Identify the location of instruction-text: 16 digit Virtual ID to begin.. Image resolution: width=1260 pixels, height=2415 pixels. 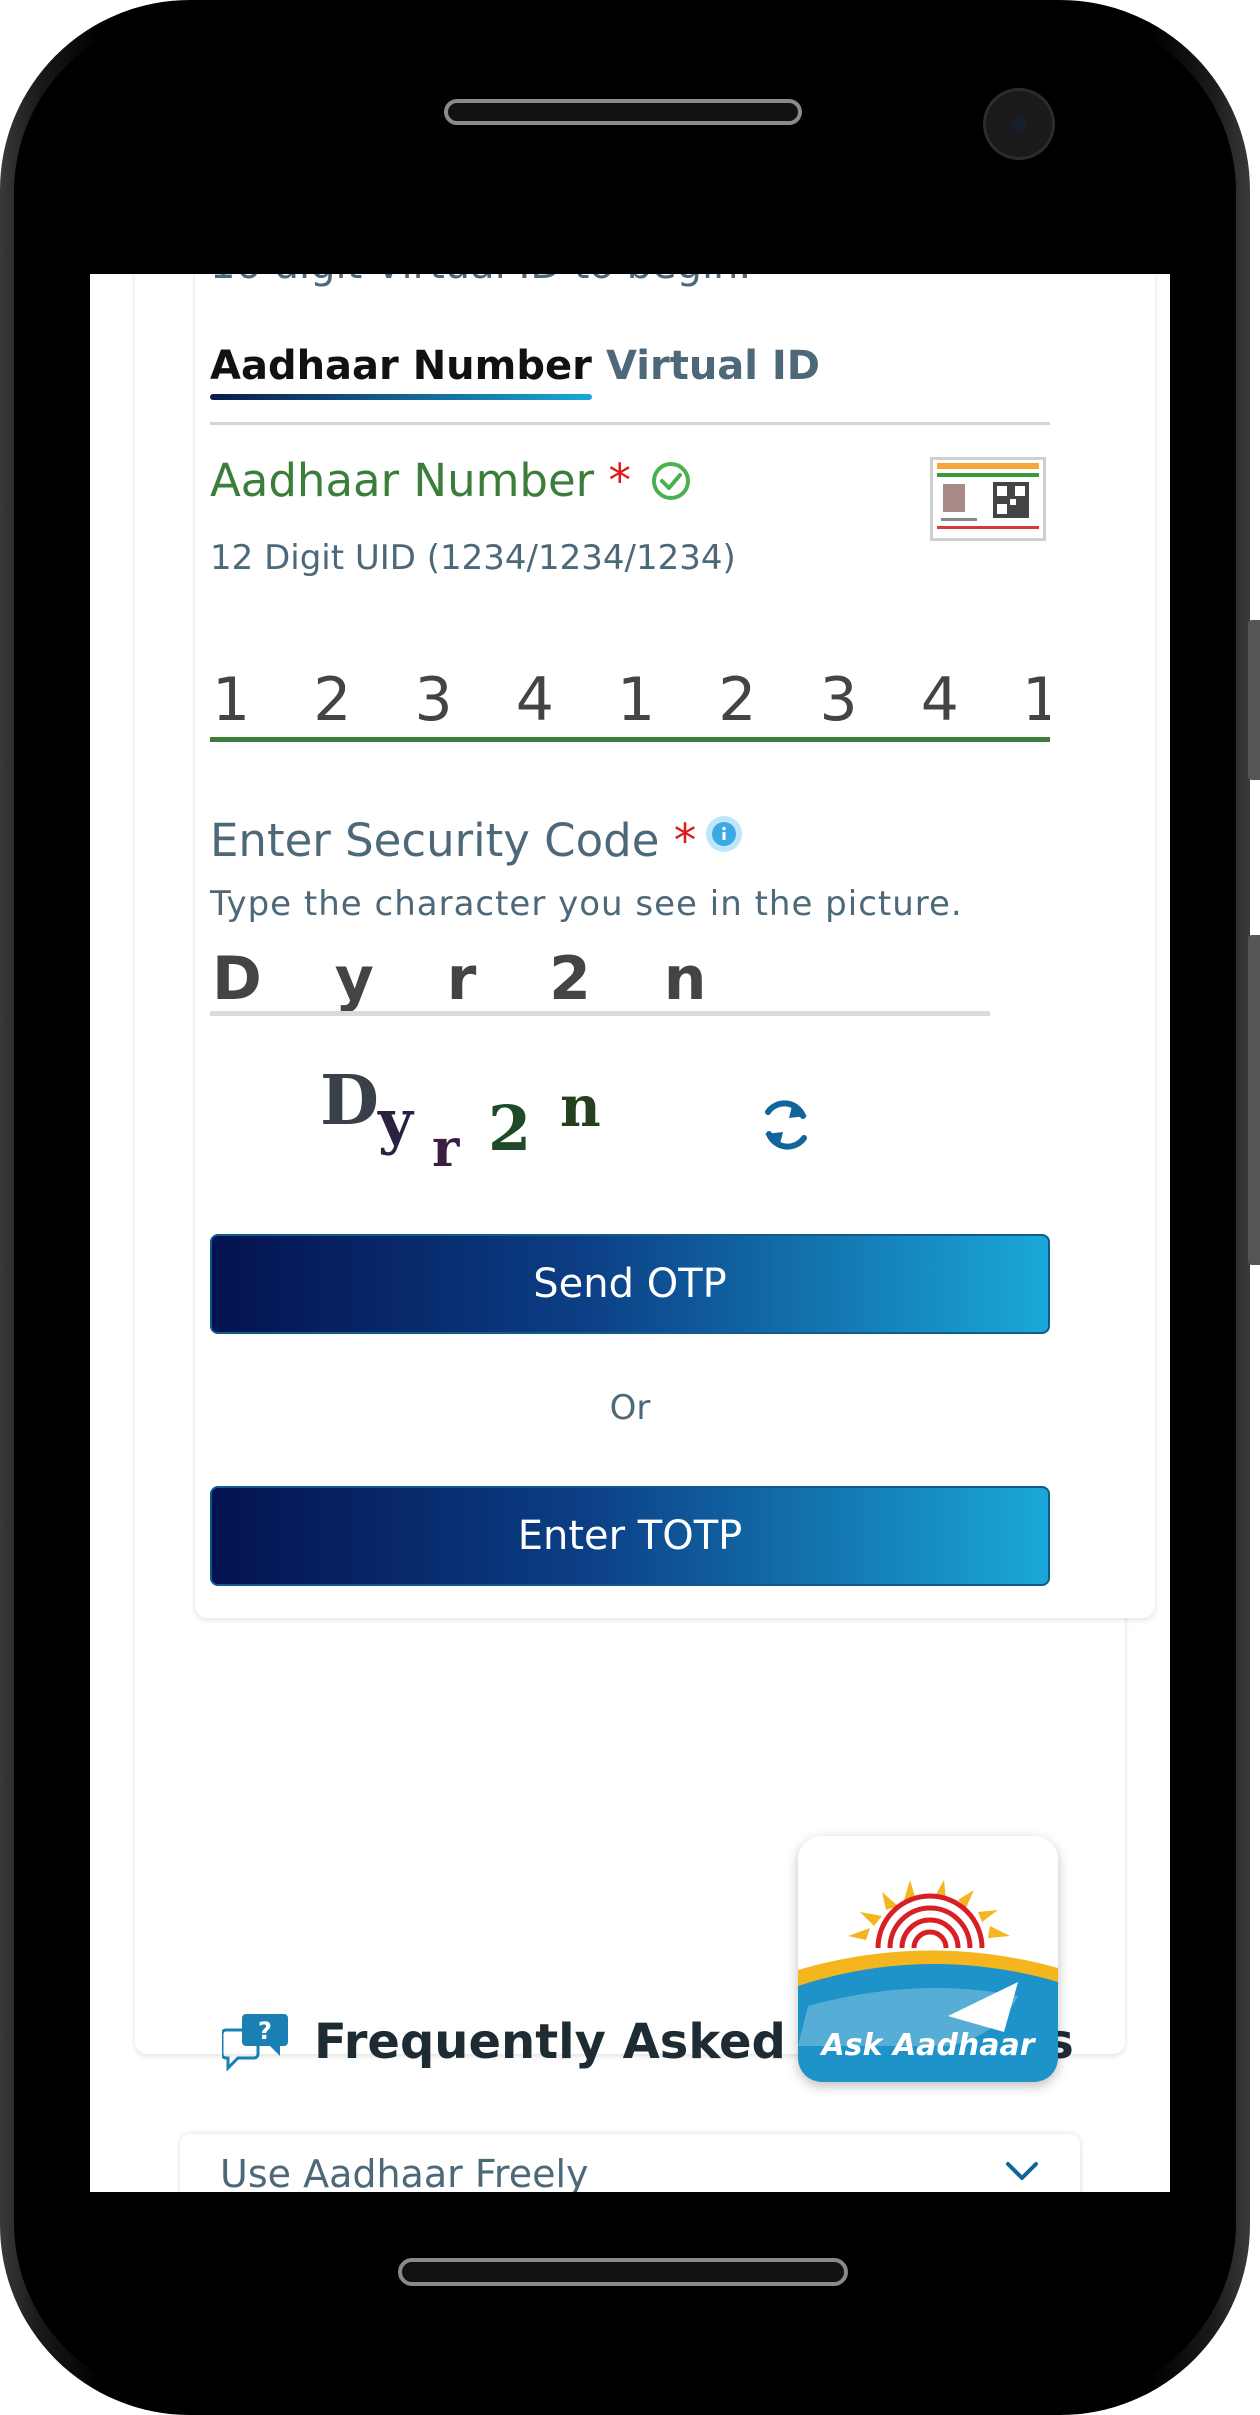
(480, 281).